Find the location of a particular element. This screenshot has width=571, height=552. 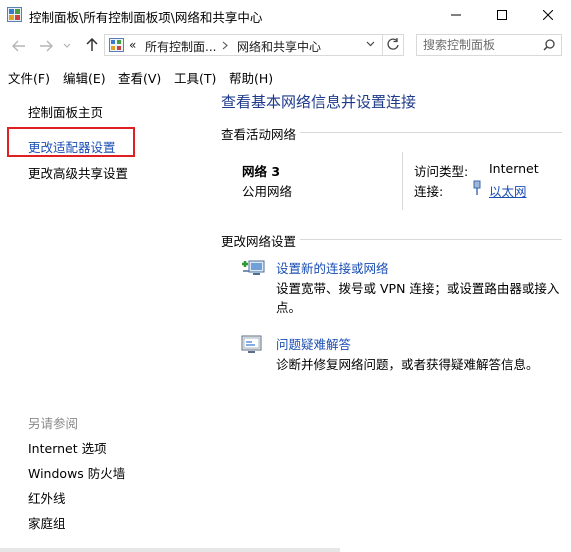

minimize-button is located at coordinates (456, 15).